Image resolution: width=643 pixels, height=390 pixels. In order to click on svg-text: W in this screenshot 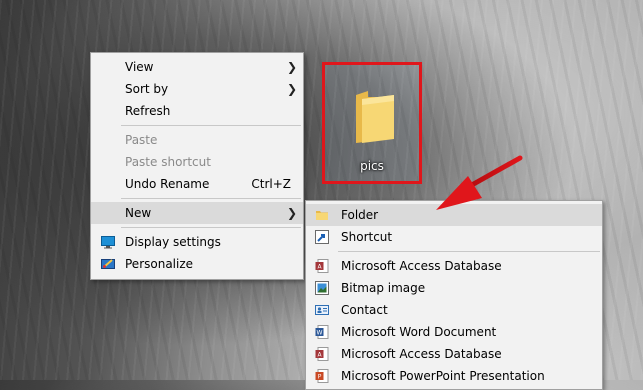, I will do `click(320, 333)`.